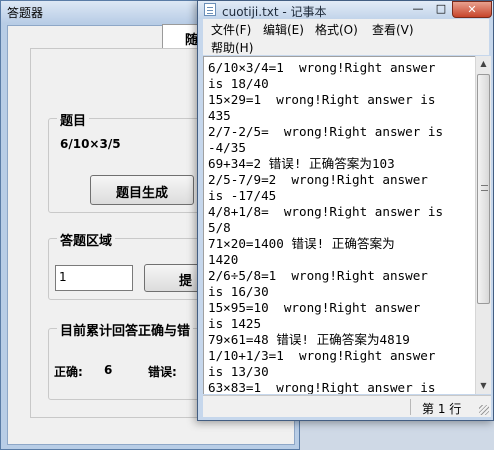  I want to click on close-button: ✕, so click(472, 9).